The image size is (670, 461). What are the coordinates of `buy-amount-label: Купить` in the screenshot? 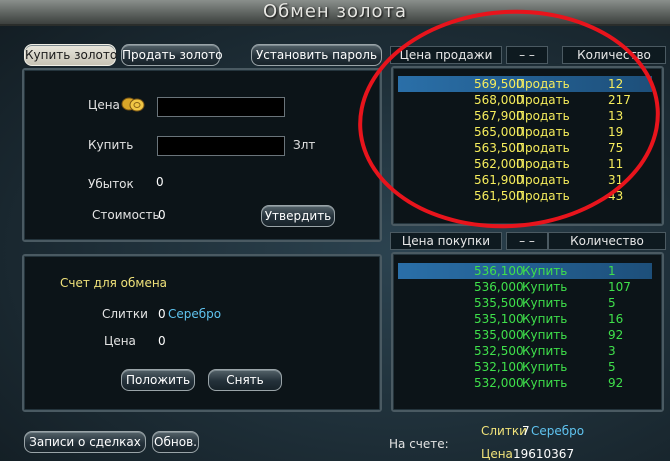 It's located at (111, 145).